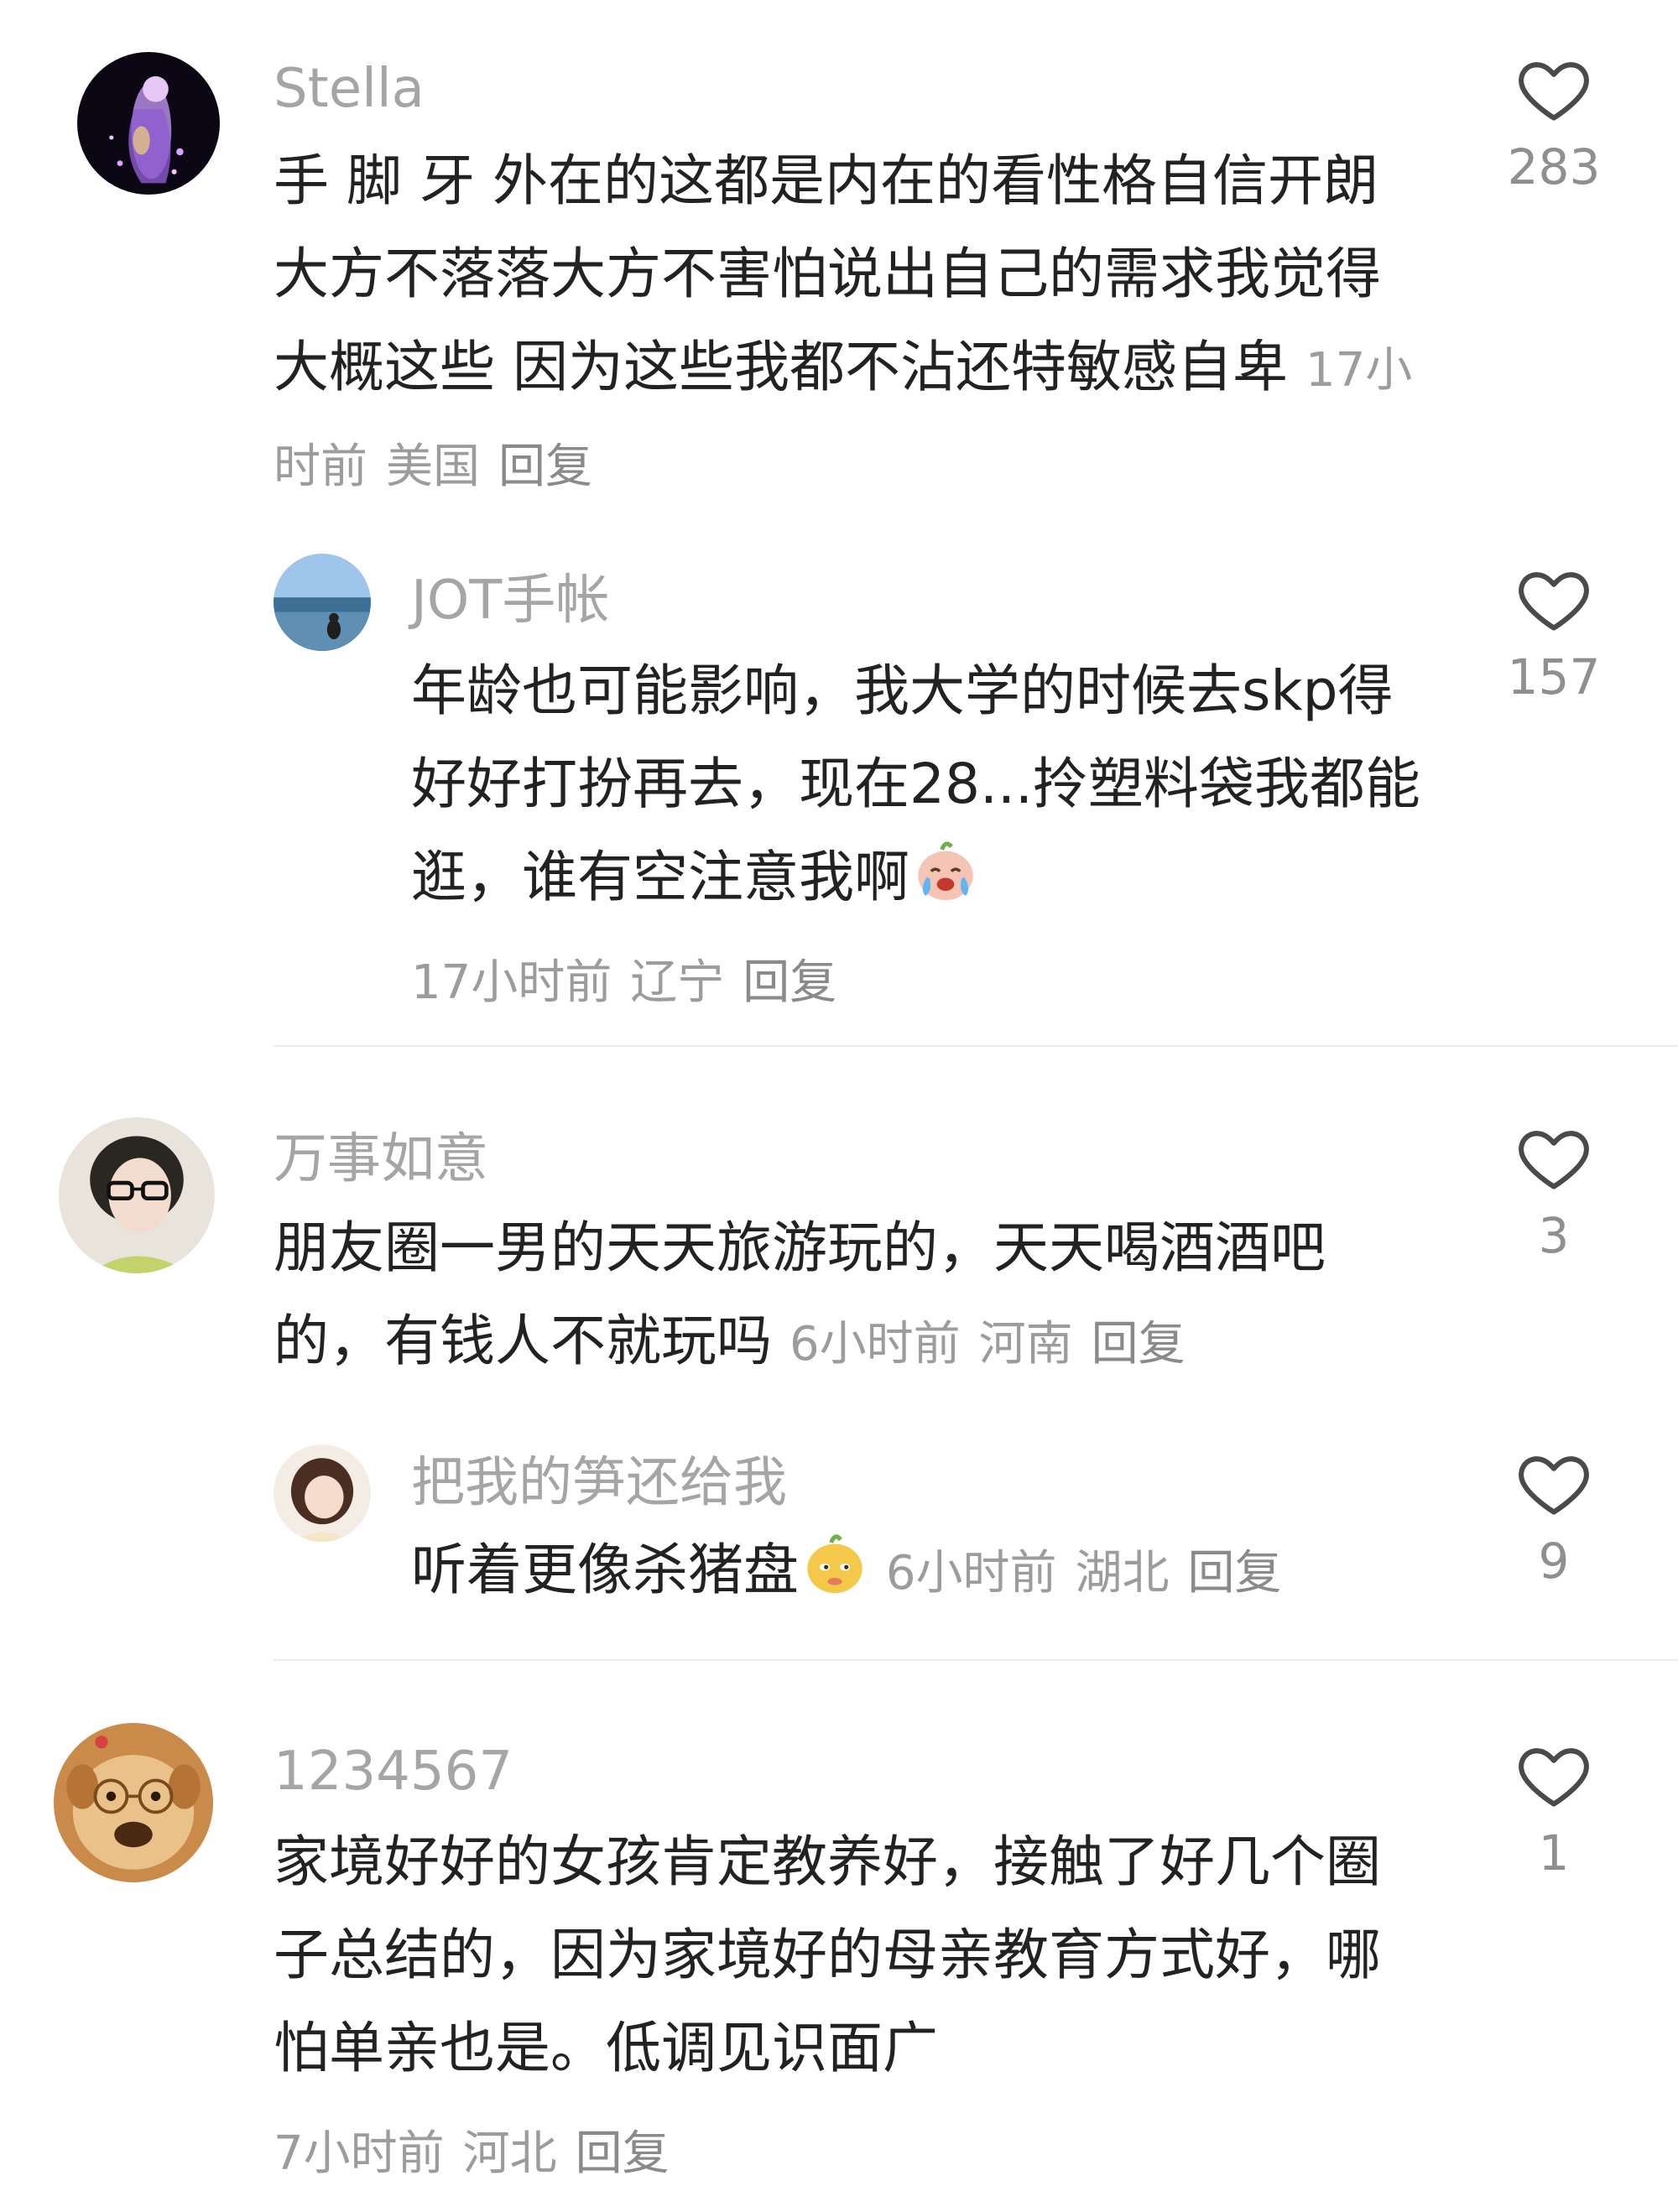 Image resolution: width=1678 pixels, height=2212 pixels. I want to click on location: 美国, so click(433, 467).